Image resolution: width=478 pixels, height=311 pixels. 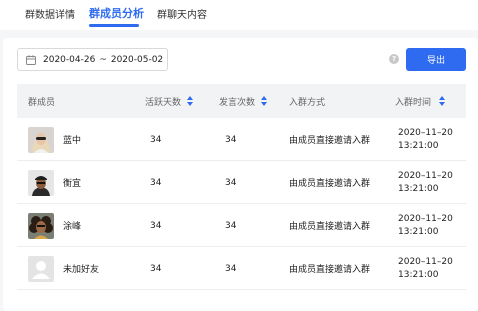 I want to click on member-cell: 蓝中, so click(x=54, y=139).